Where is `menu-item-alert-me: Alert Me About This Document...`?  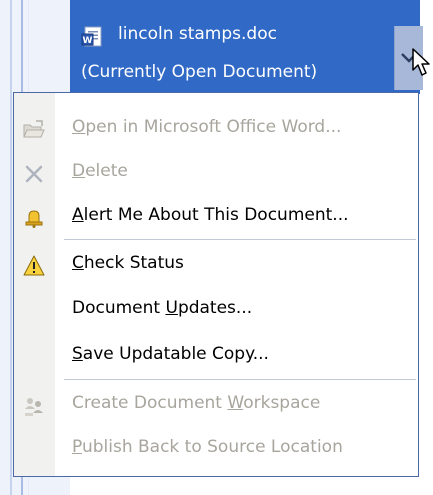
menu-item-alert-me: Alert Me About This Document... is located at coordinates (216, 216).